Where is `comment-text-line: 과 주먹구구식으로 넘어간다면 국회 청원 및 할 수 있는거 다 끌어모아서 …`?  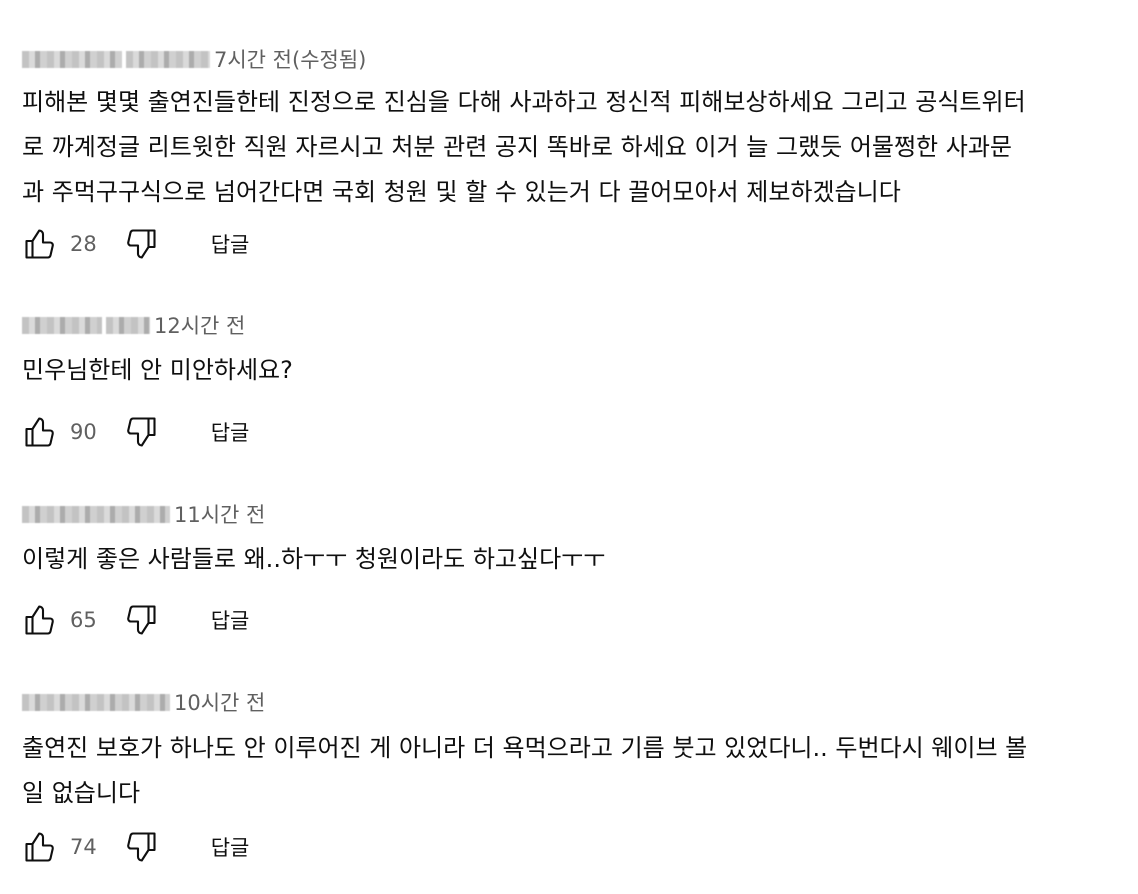
comment-text-line: 과 주먹구구식으로 넘어간다면 국회 청원 및 할 수 있는거 다 끌어모아서 … is located at coordinates (461, 192).